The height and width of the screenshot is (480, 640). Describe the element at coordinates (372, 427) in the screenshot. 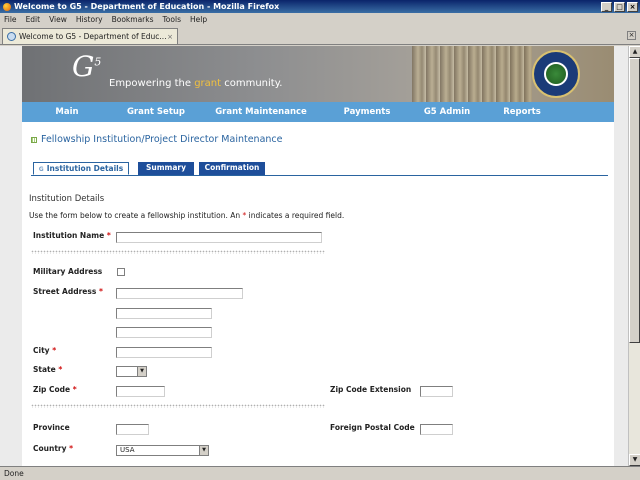

I see `foreign-postal-code-label: Foreign Postal Code` at that location.